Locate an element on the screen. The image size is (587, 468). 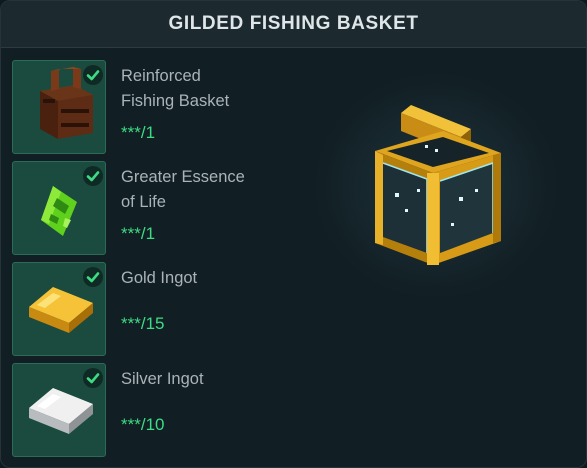
gilded-fishing-basket-icon is located at coordinates (438, 185).